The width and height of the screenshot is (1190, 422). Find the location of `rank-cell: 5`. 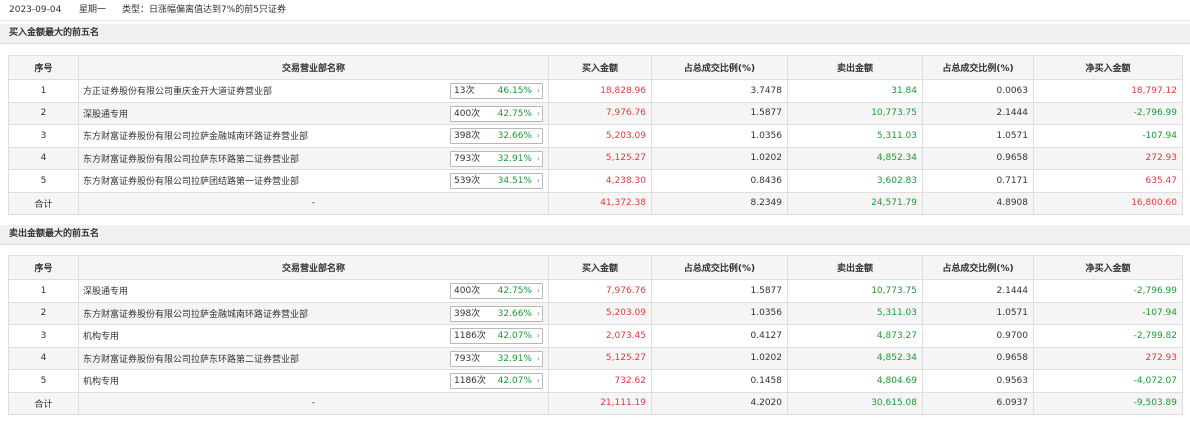

rank-cell: 5 is located at coordinates (43, 381).